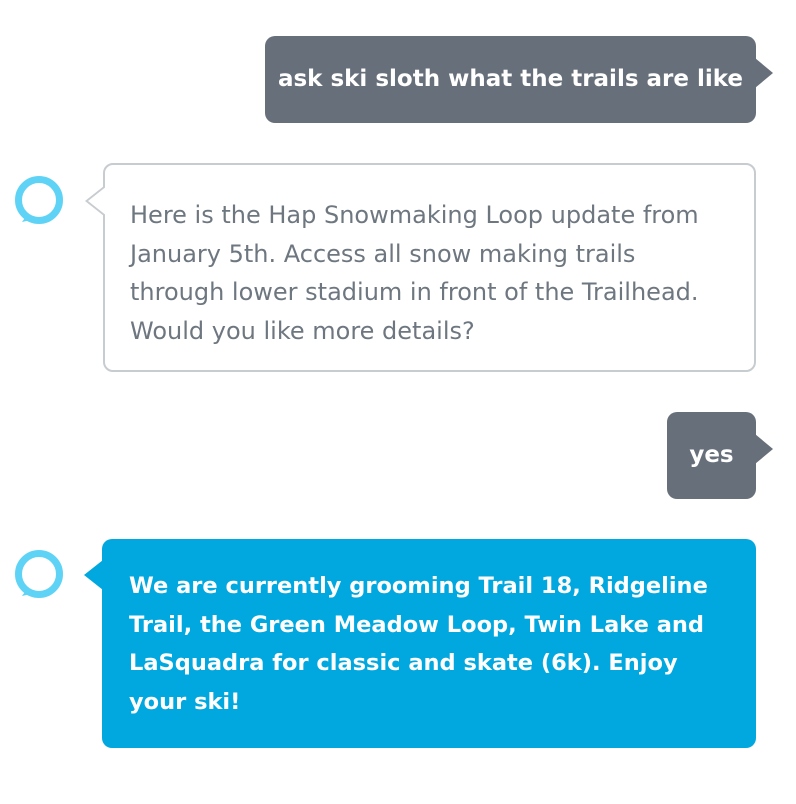  I want to click on user-message-text: ask ski sloth what the trails are like, so click(510, 79).